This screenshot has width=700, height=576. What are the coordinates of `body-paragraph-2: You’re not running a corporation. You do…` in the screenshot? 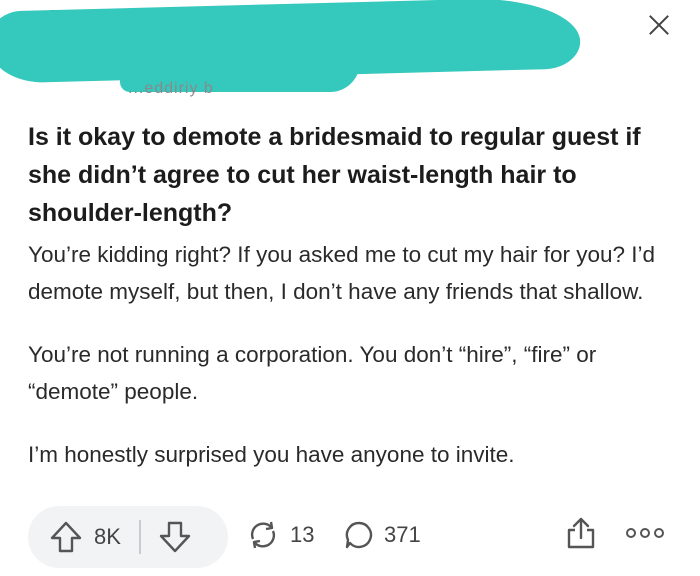 It's located at (312, 373).